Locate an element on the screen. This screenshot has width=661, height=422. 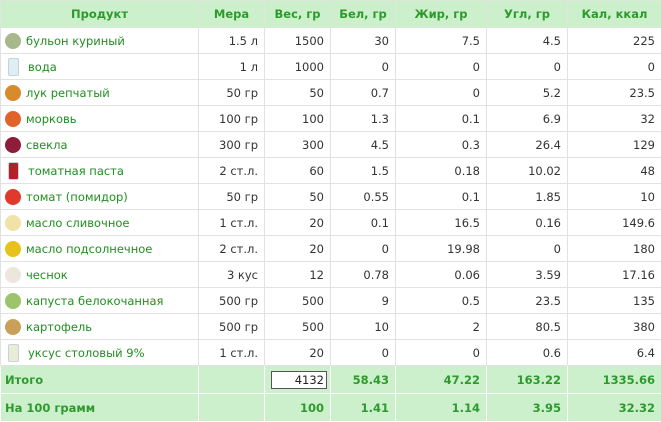
table-row: бульон куриный1.5 л1500307.54.5225 is located at coordinates (331, 41).